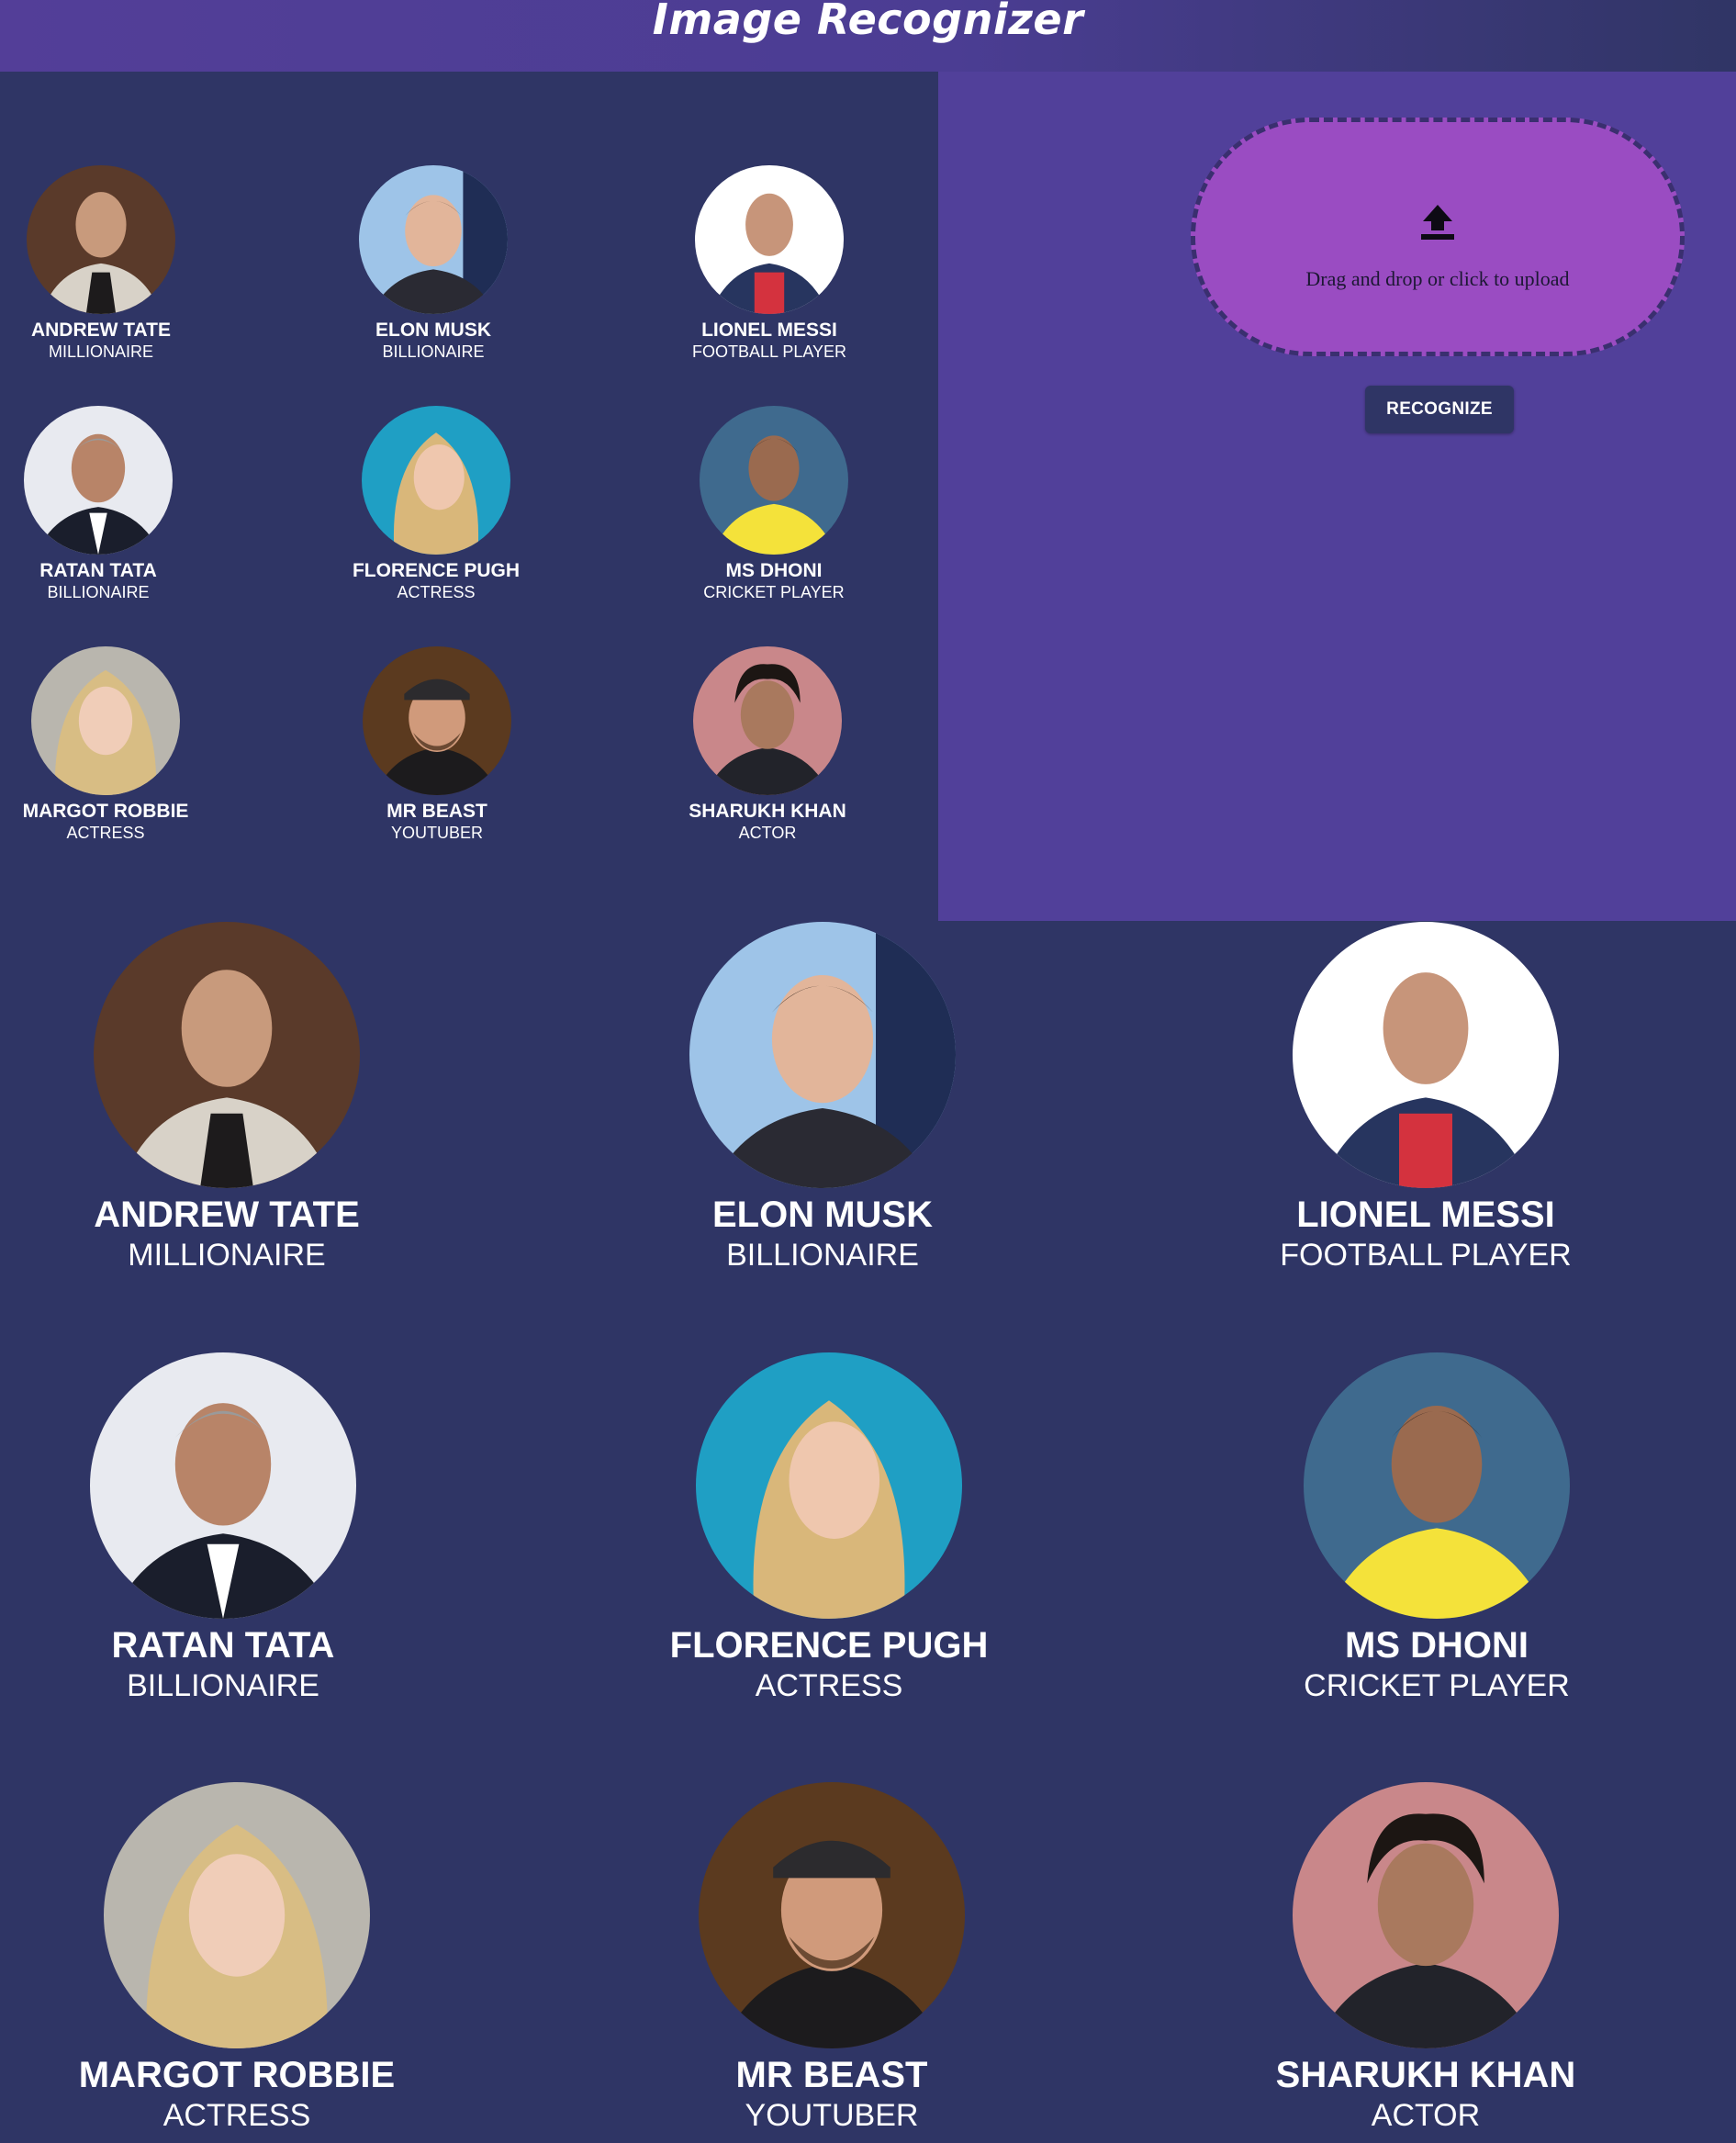 The image size is (1736, 2143). What do you see at coordinates (1437, 222) in the screenshot?
I see `upload-icon` at bounding box center [1437, 222].